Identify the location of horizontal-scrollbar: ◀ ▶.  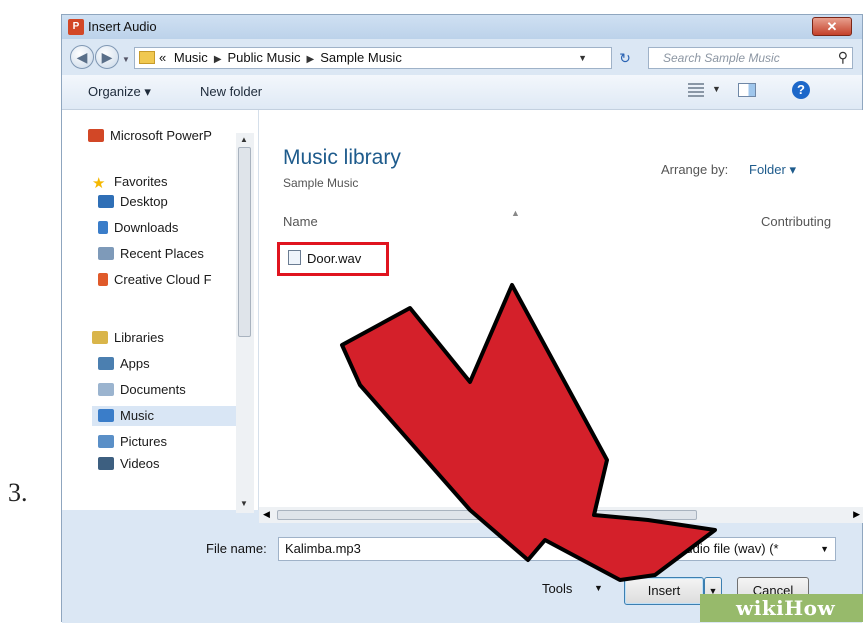
(561, 515).